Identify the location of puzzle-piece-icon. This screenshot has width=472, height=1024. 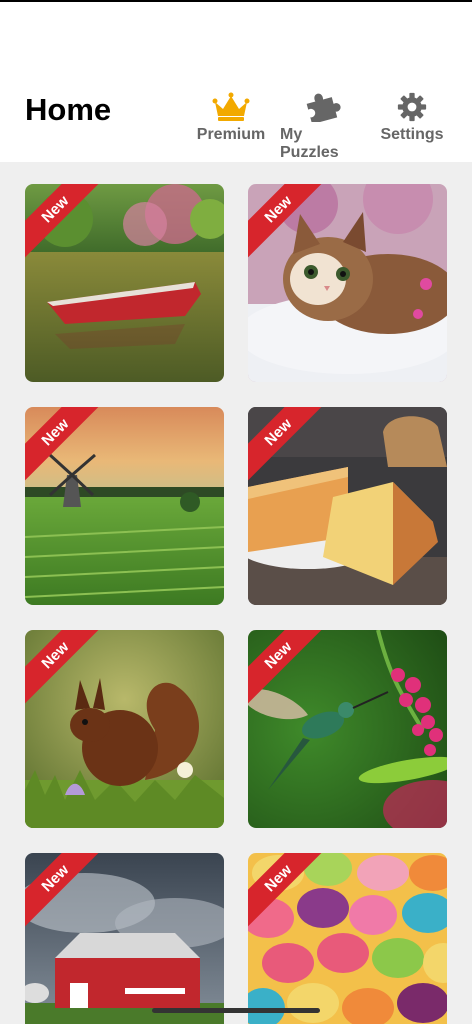
(323, 107).